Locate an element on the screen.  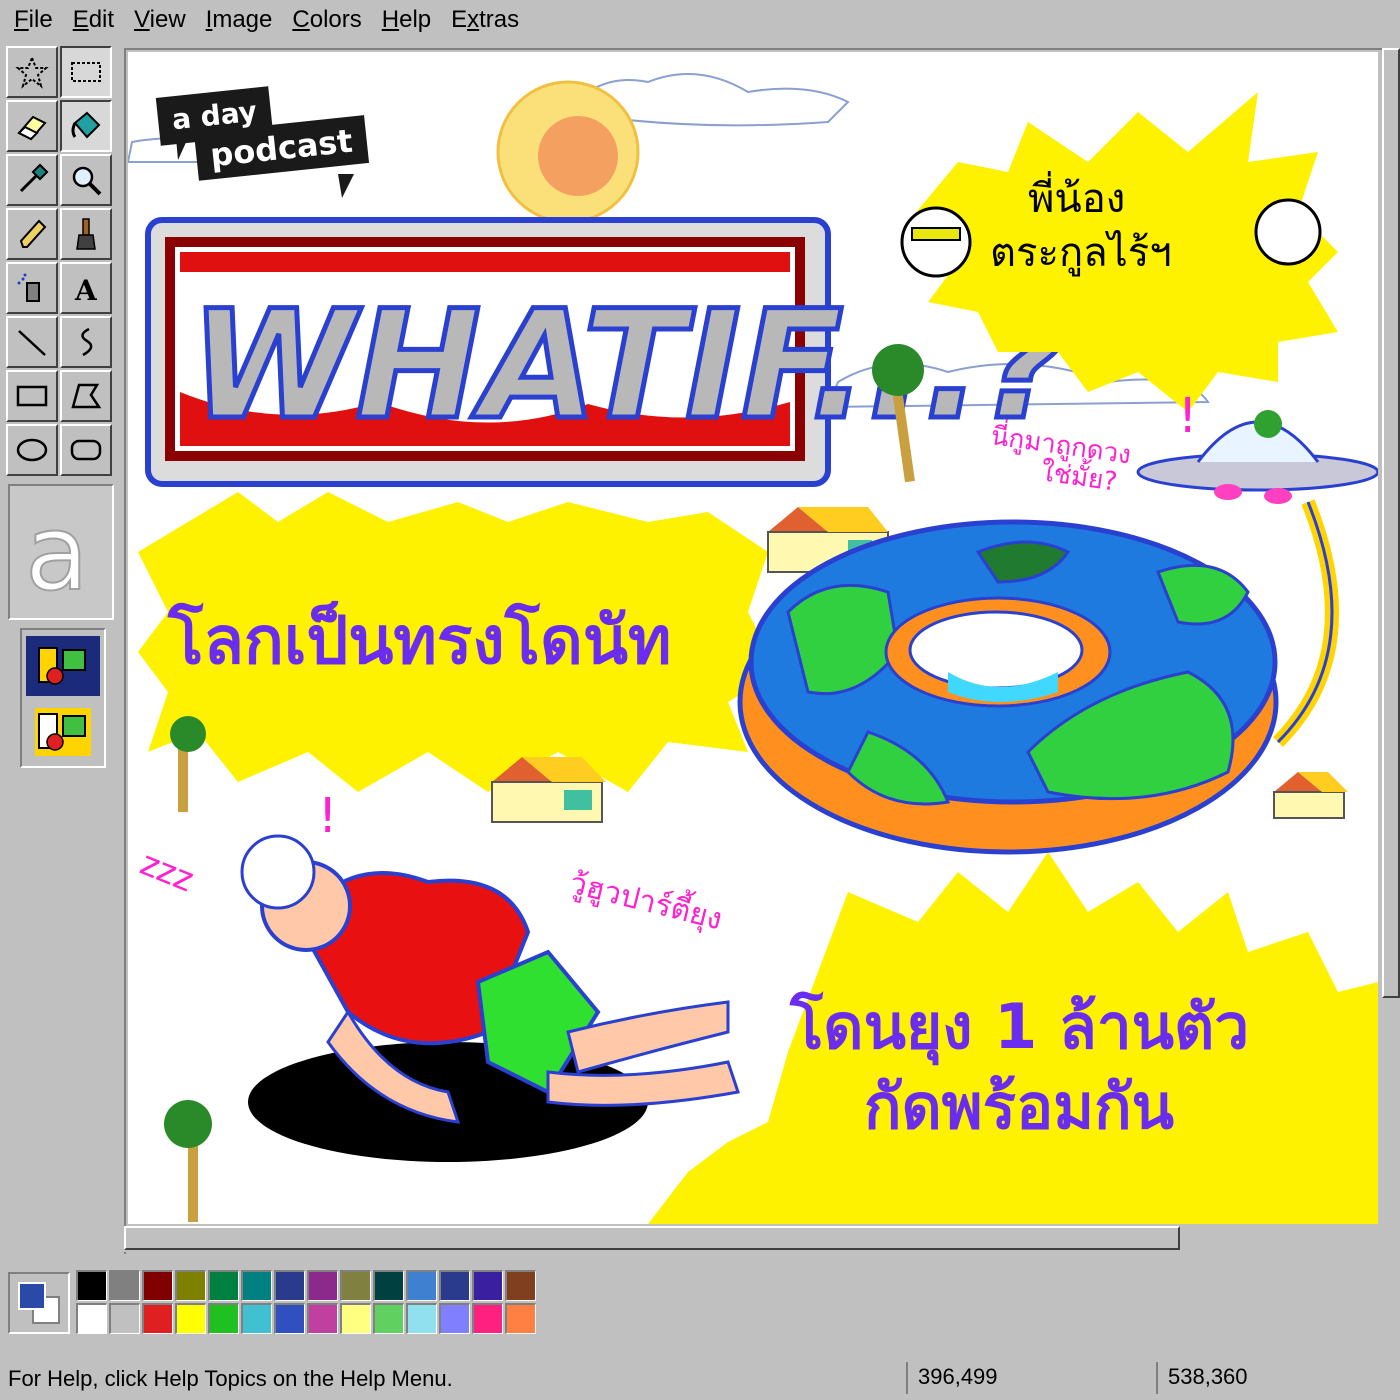
headline-mosquito-line2: กัดพร้อมกัน is located at coordinates (1019, 1106).